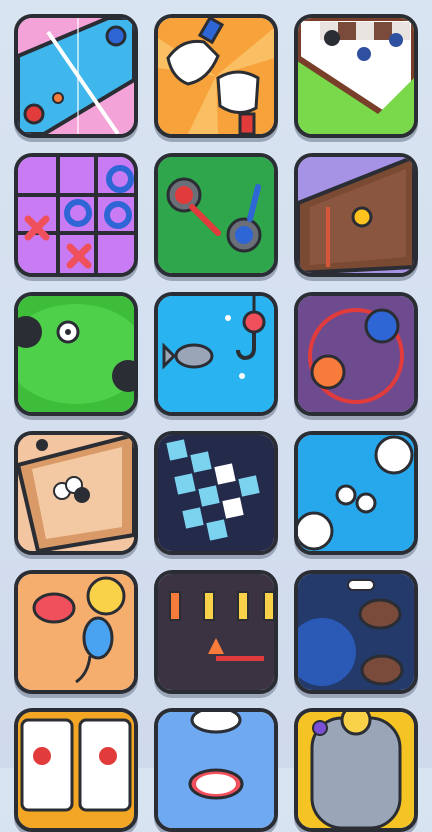 Image resolution: width=432 pixels, height=832 pixels. I want to click on tile-sumo, so click(356, 354).